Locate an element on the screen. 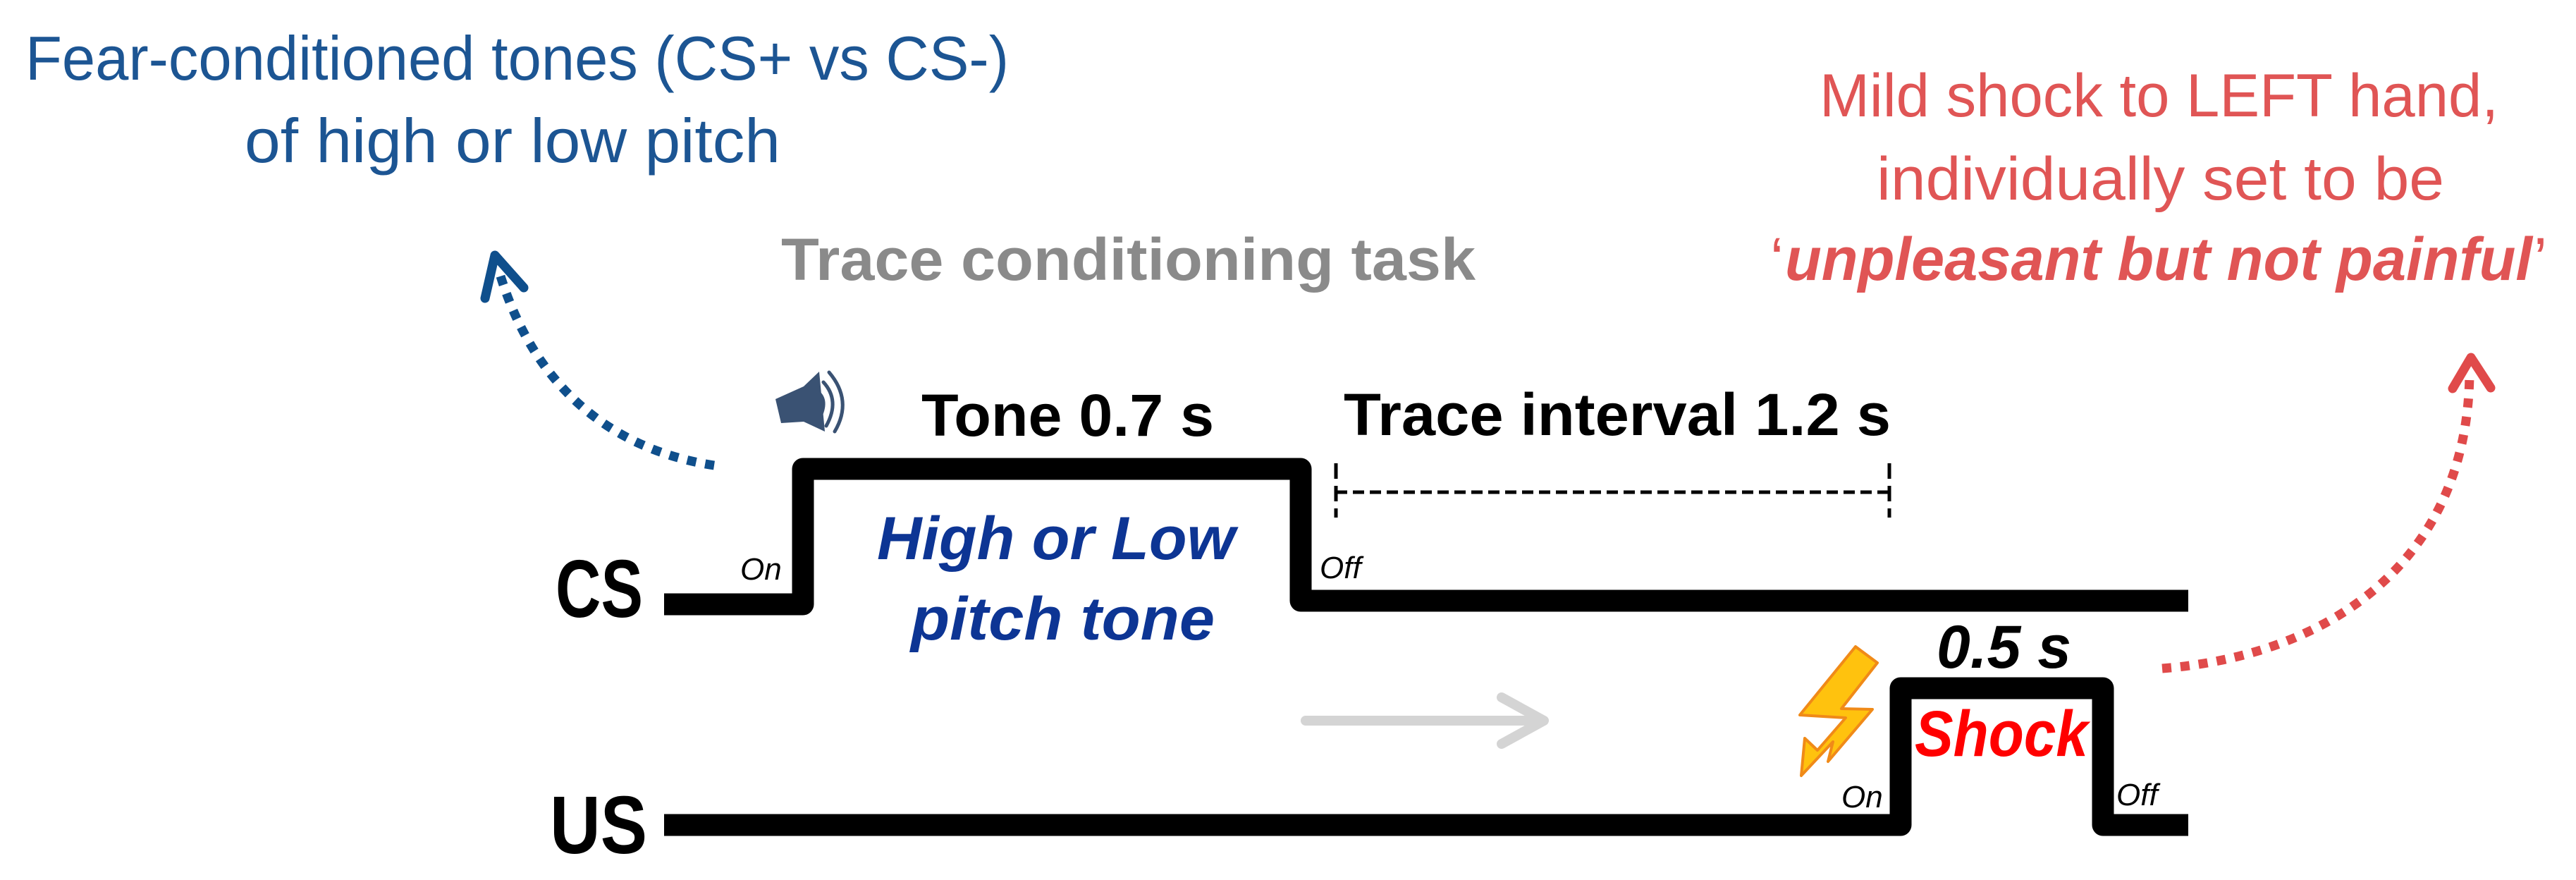 This screenshot has width=2576, height=880. cs-on-label: On is located at coordinates (761, 569).